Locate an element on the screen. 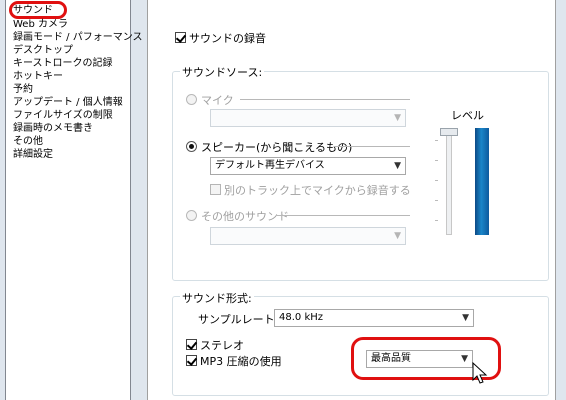 The image size is (566, 400). sidebar-item-desktop: デスクトップ is located at coordinates (43, 51).